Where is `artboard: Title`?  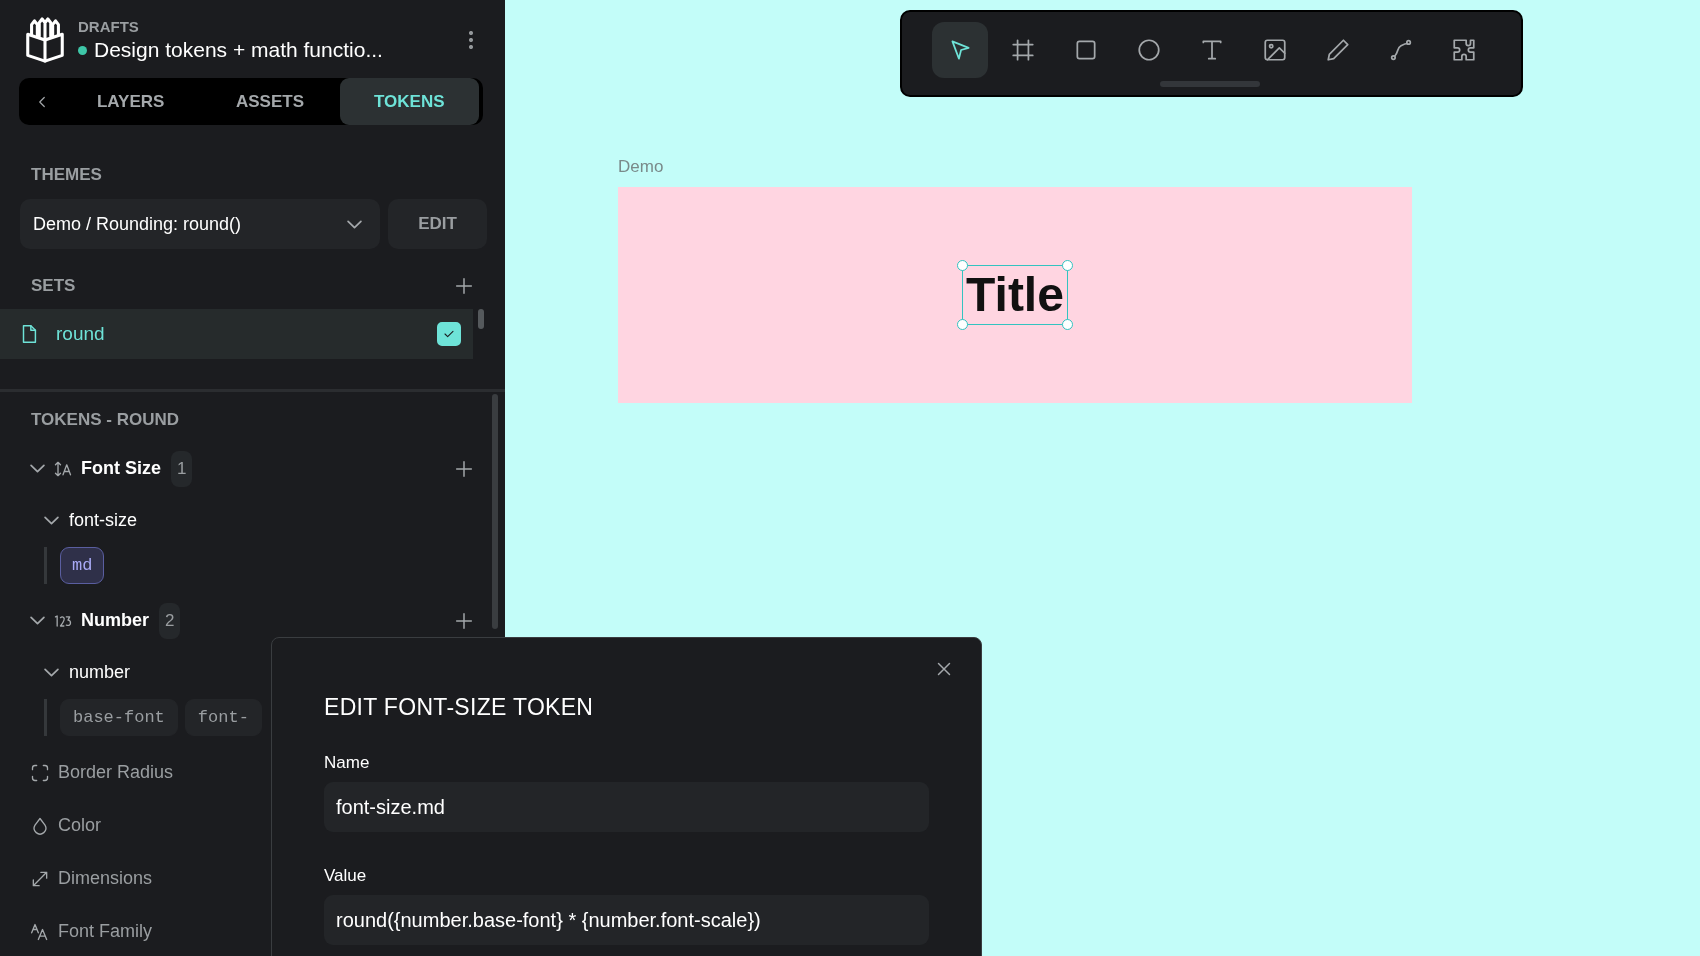 artboard: Title is located at coordinates (1015, 295).